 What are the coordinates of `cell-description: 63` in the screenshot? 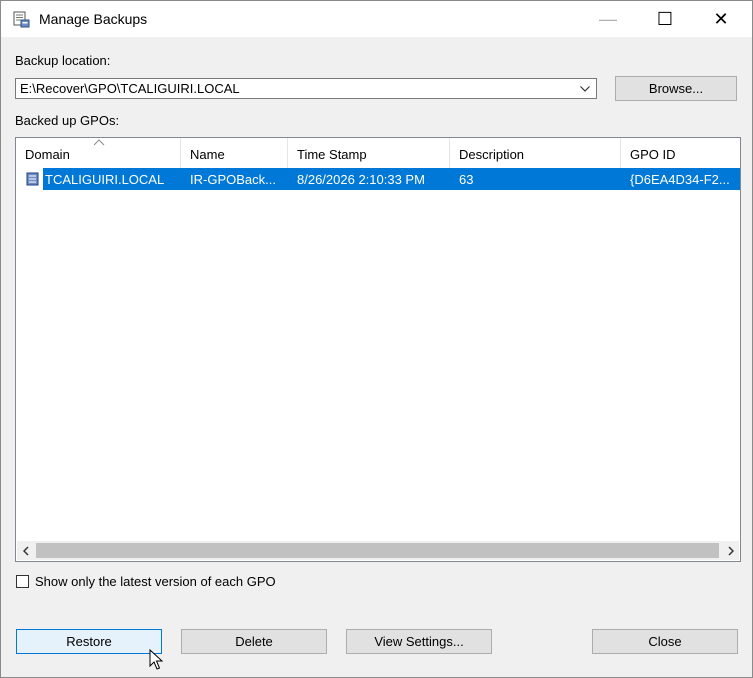 It's located at (535, 179).